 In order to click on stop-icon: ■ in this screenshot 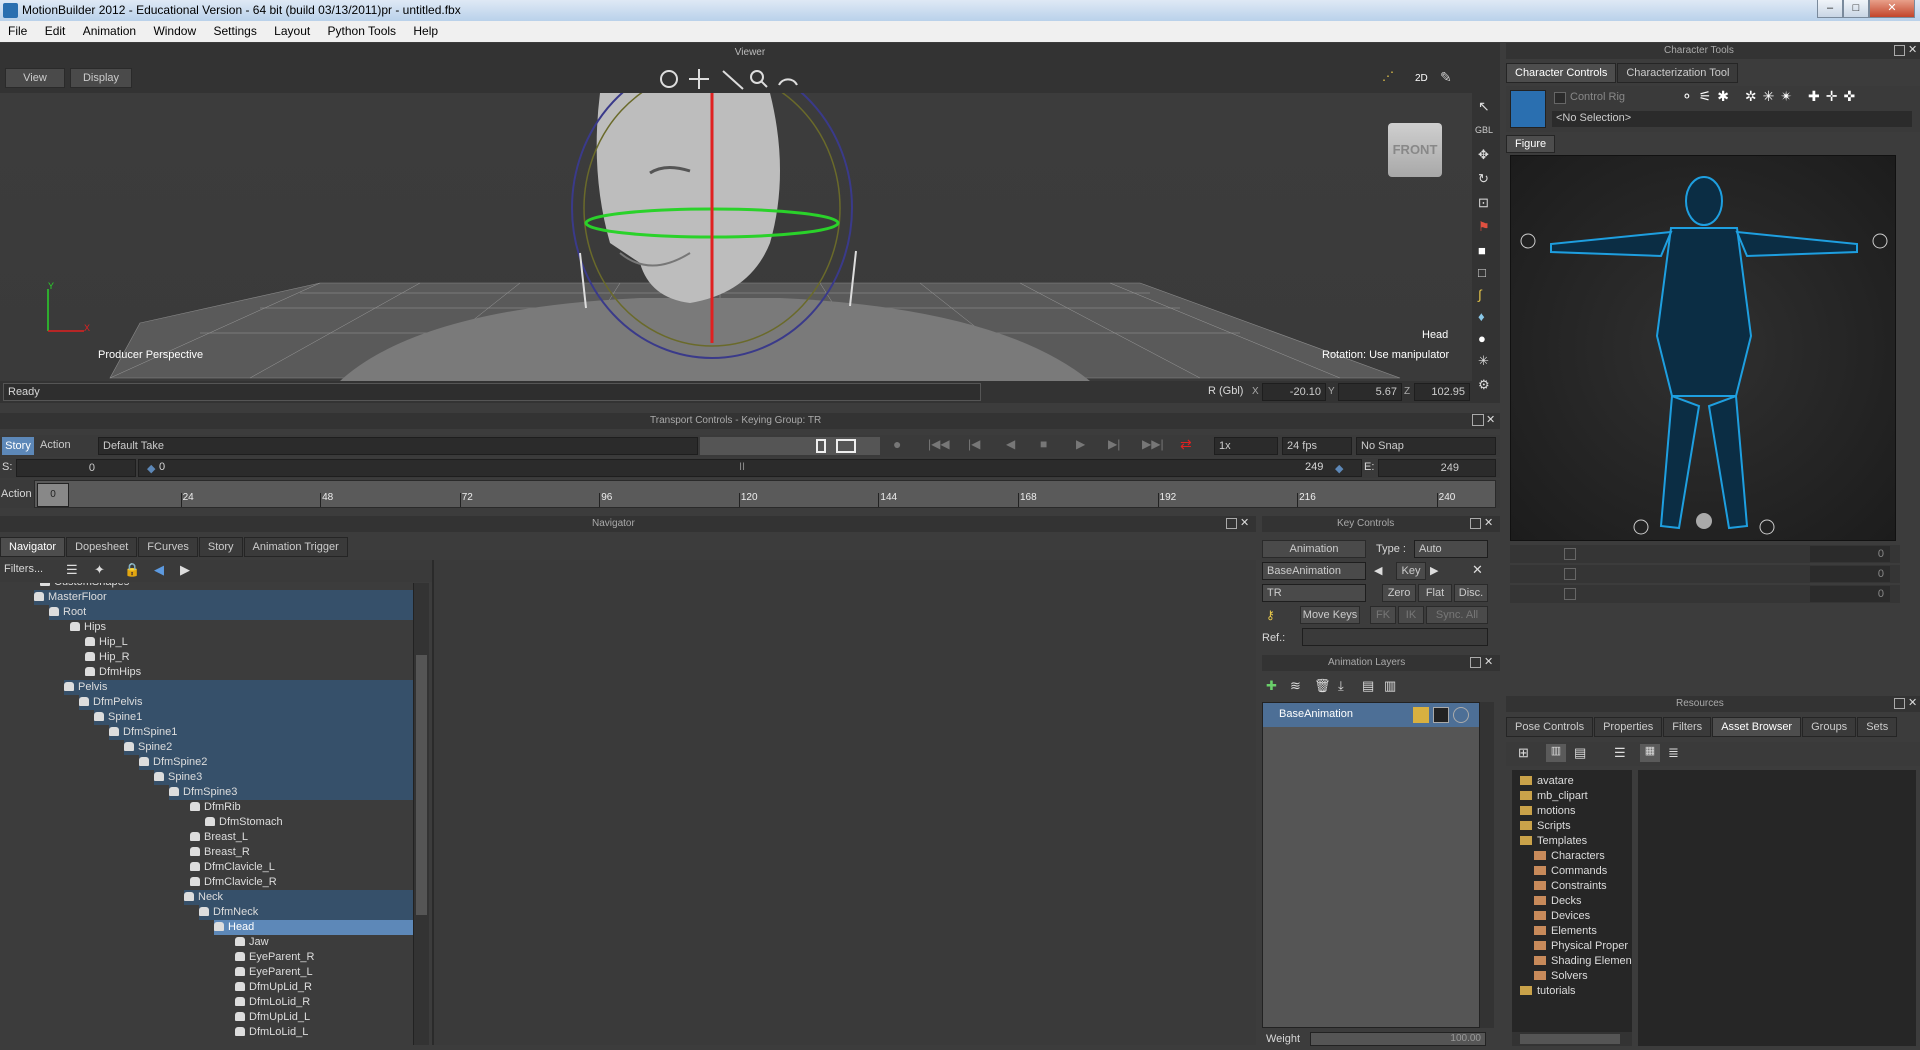, I will do `click(1043, 444)`.